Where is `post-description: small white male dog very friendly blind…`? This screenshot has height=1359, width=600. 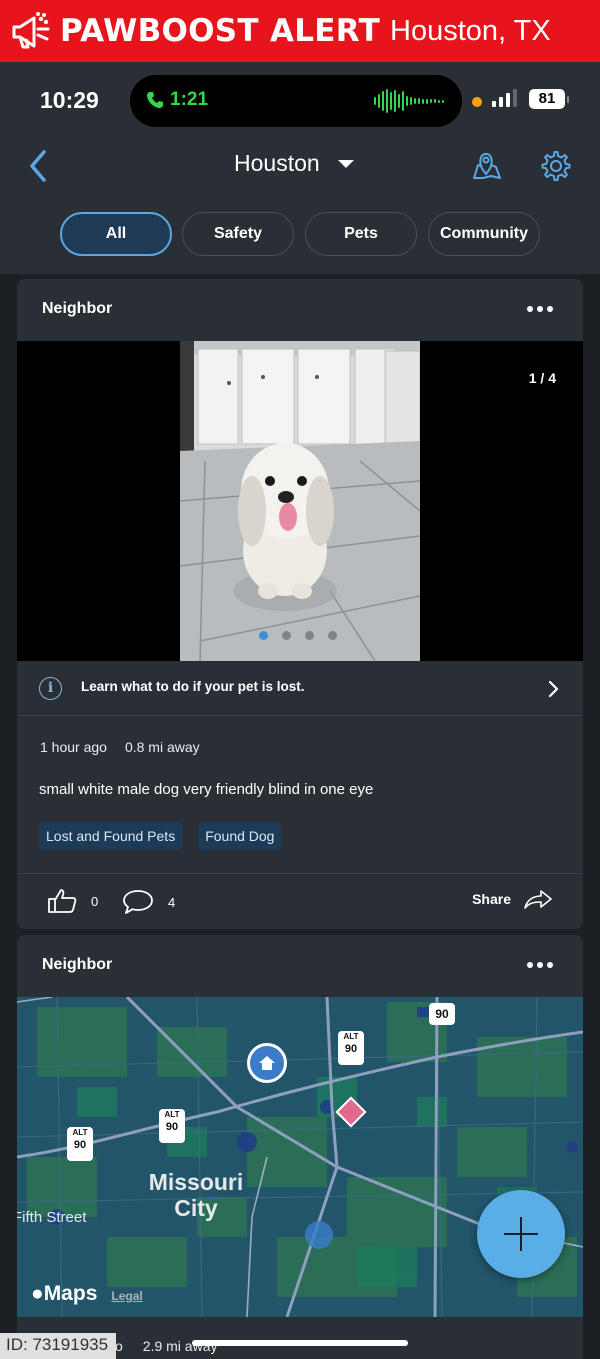 post-description: small white male dog very friendly blind… is located at coordinates (206, 789).